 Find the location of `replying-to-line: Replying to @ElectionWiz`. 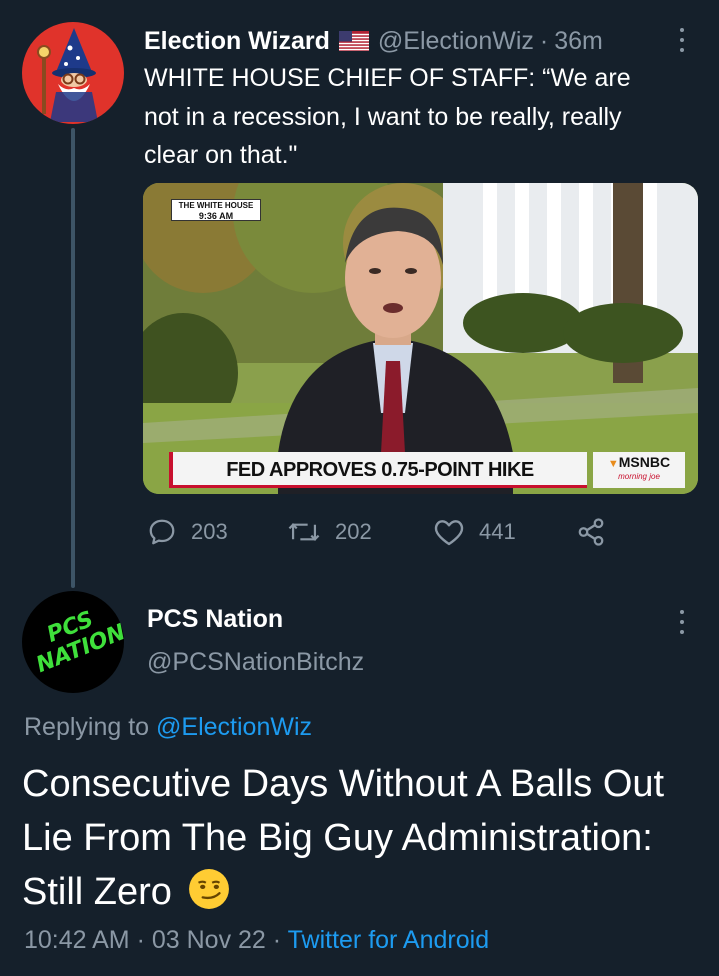

replying-to-line: Replying to @ElectionWiz is located at coordinates (168, 727).